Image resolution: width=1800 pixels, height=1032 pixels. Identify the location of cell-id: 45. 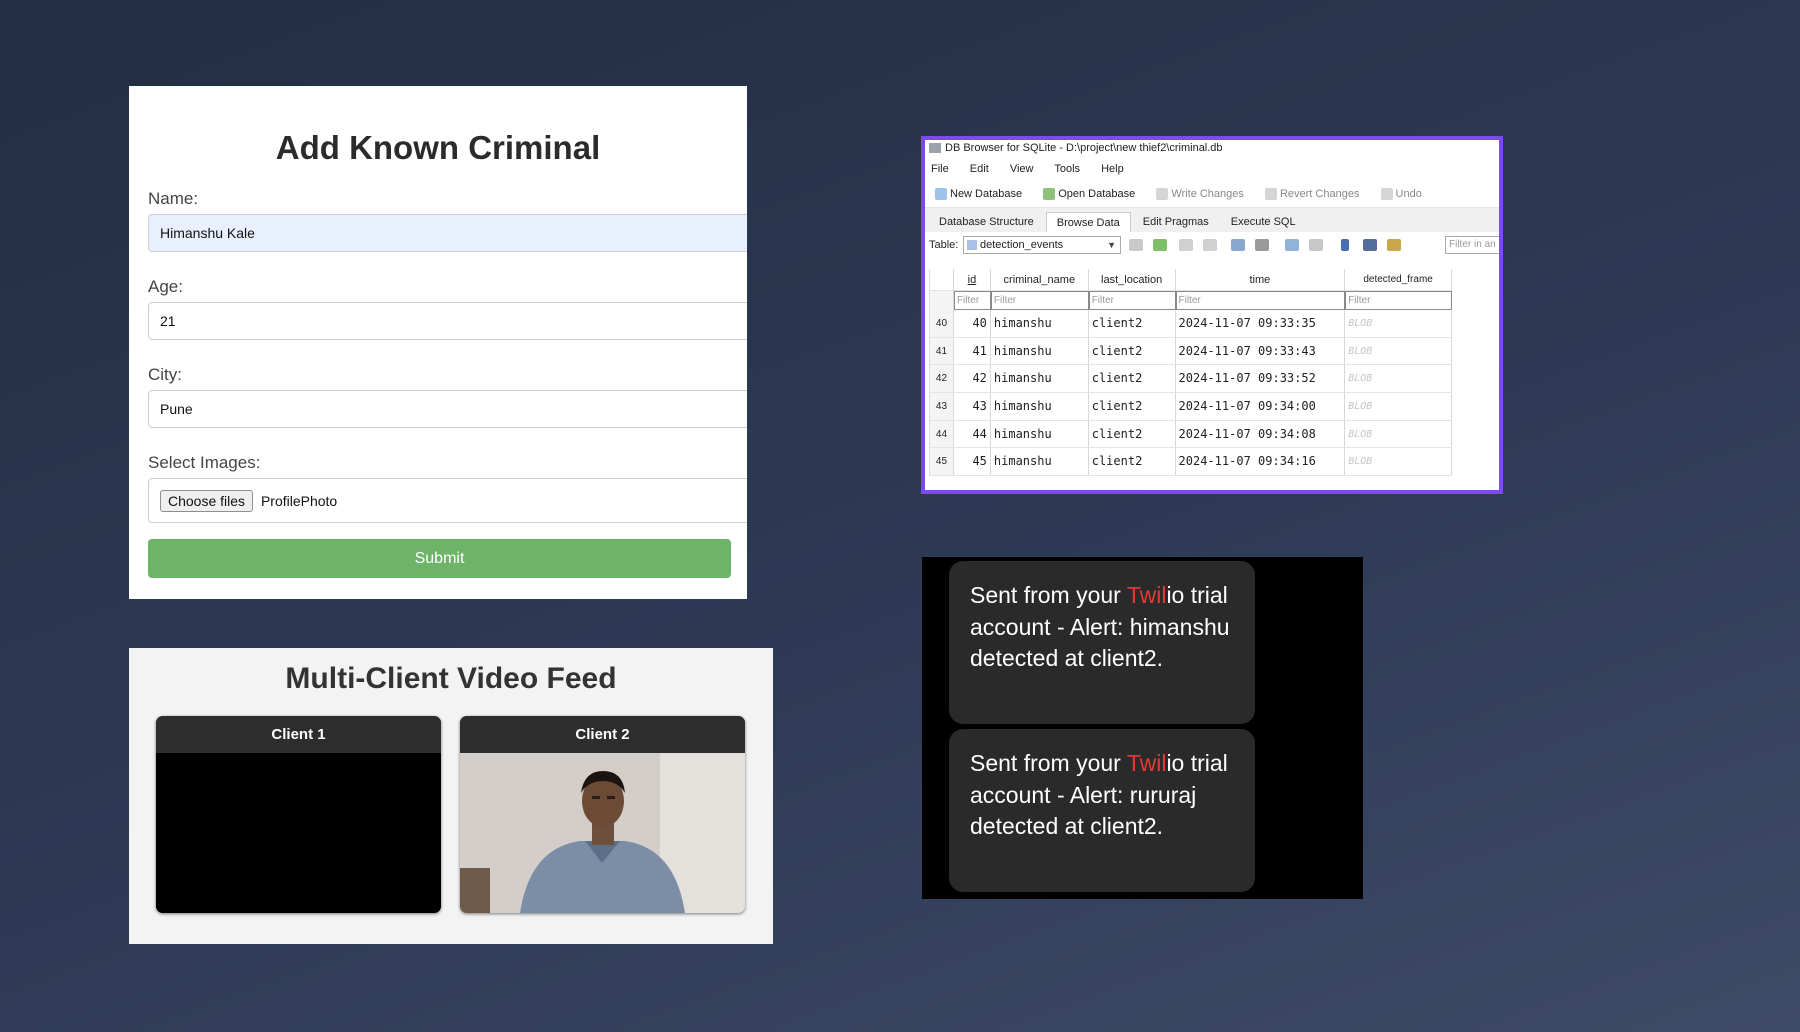
(972, 462).